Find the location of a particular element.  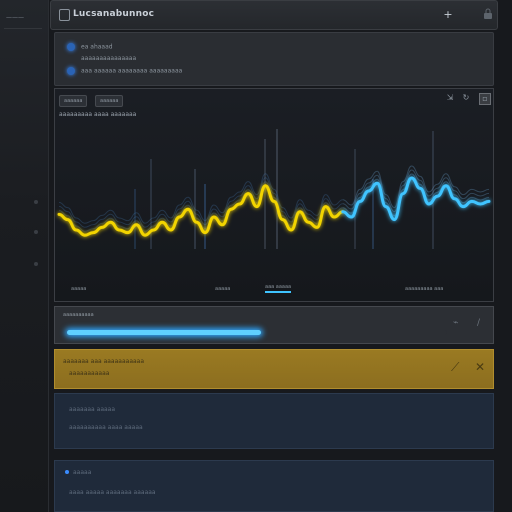

panel-title-label: aaaaa is located at coordinates (82, 472).